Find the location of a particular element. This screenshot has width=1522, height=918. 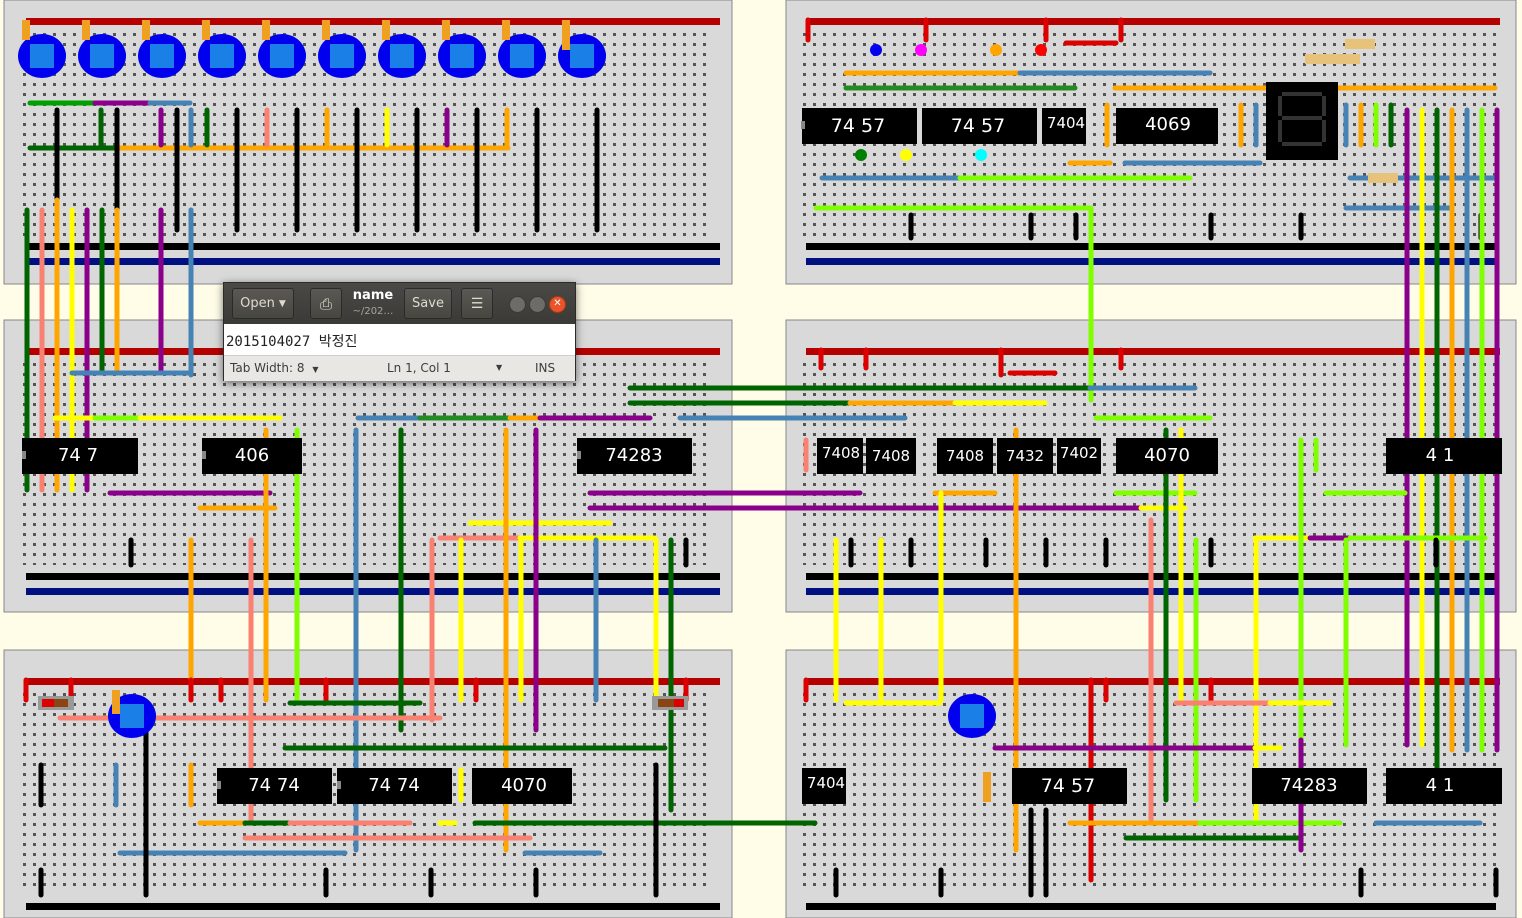

chip-8: 7408 is located at coordinates (840, 456).